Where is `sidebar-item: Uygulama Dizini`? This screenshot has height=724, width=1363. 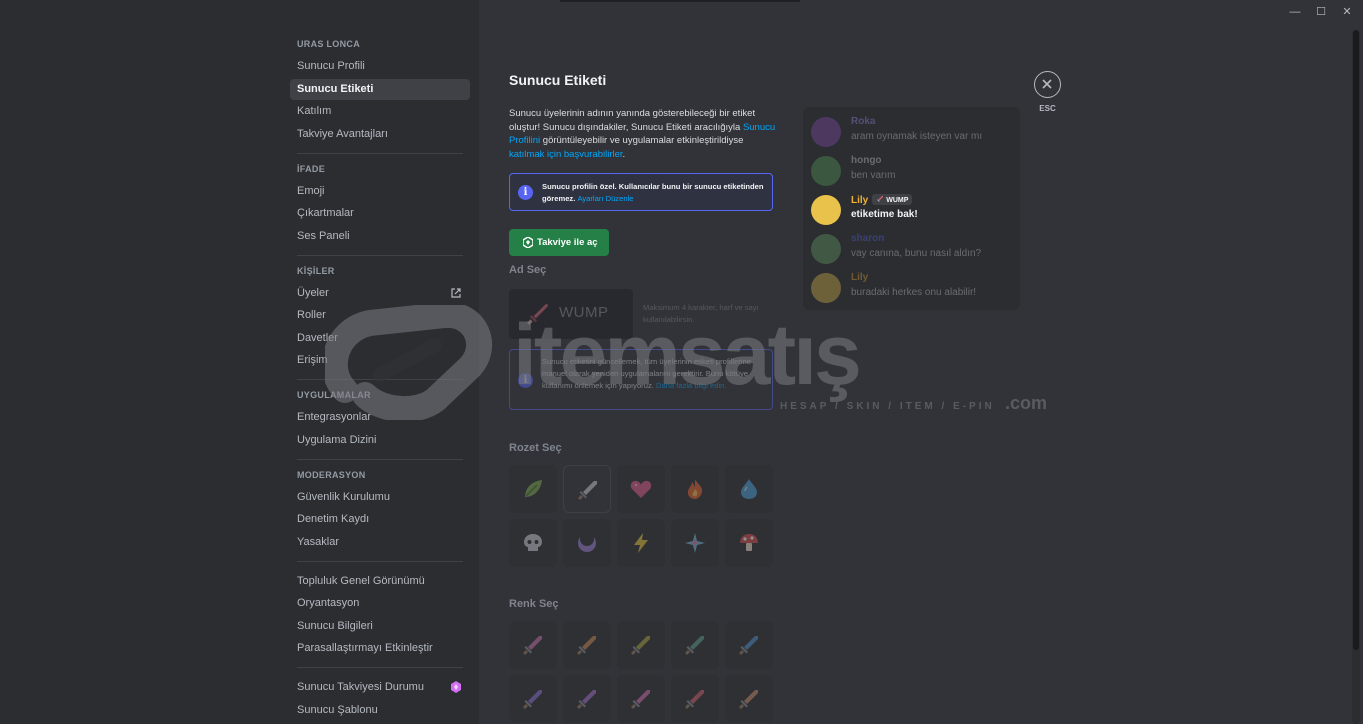 sidebar-item: Uygulama Dizini is located at coordinates (380, 440).